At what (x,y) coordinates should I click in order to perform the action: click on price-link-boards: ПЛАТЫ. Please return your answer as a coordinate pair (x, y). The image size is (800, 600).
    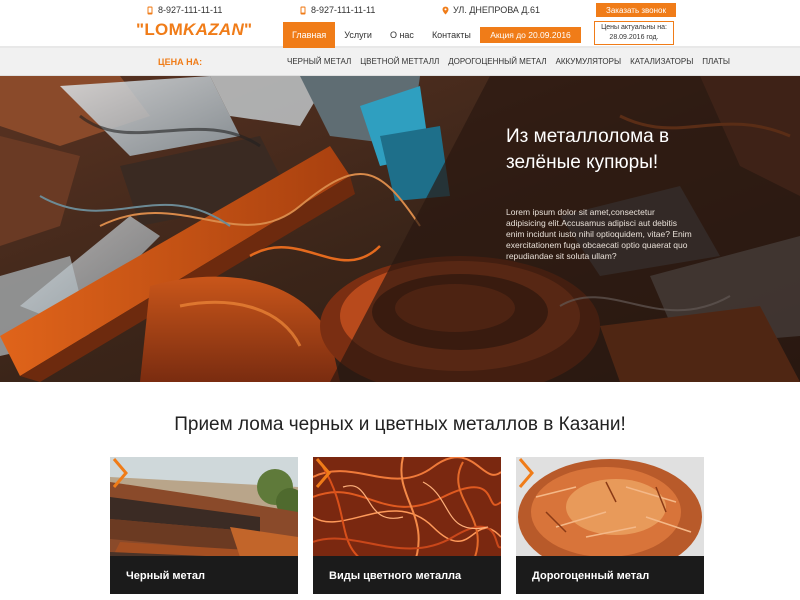
    Looking at the image, I should click on (716, 61).